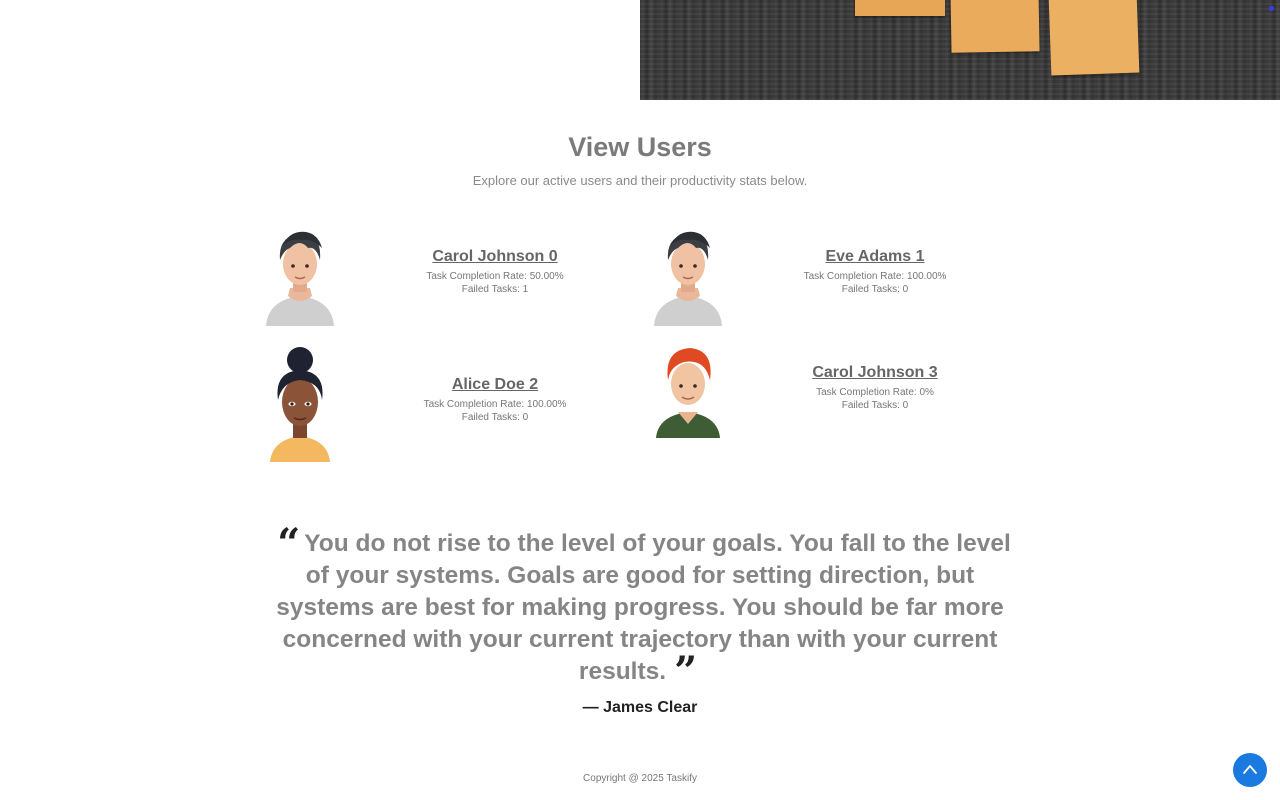  What do you see at coordinates (495, 289) in the screenshot?
I see `failed-tasks: Failed Tasks: 1` at bounding box center [495, 289].